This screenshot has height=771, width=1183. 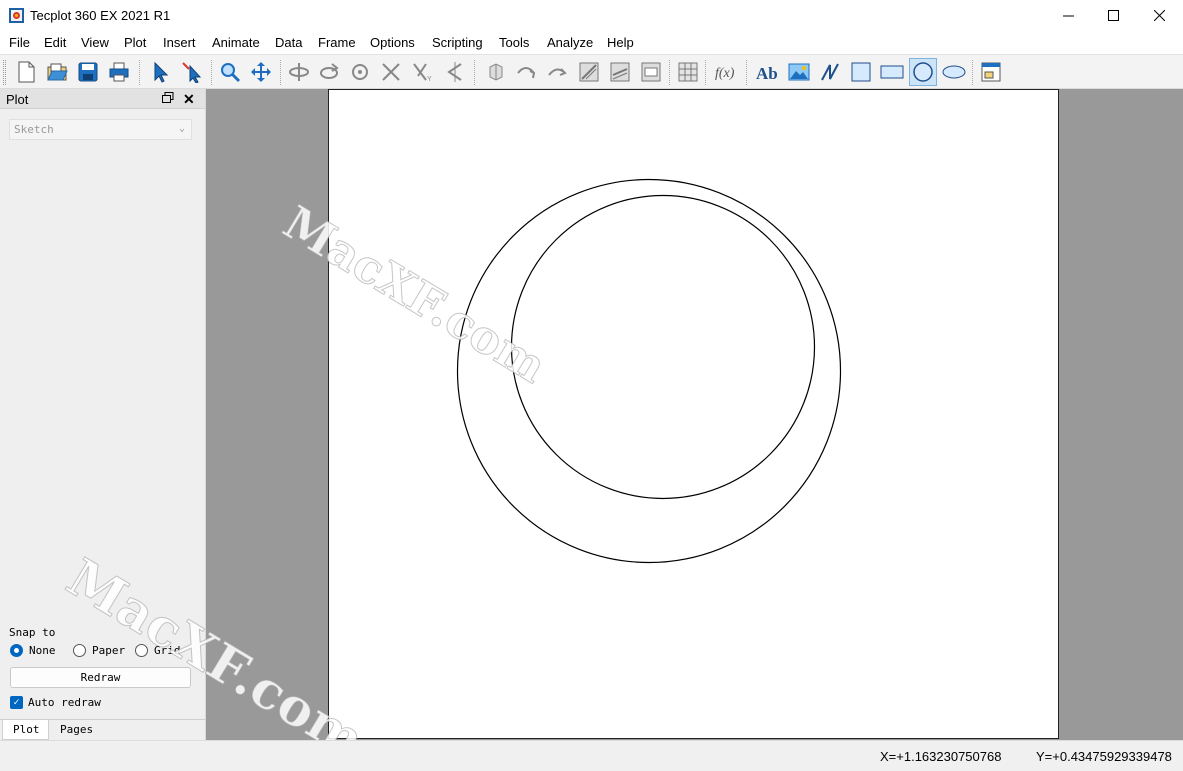 I want to click on rectangle-button, so click(x=892, y=72).